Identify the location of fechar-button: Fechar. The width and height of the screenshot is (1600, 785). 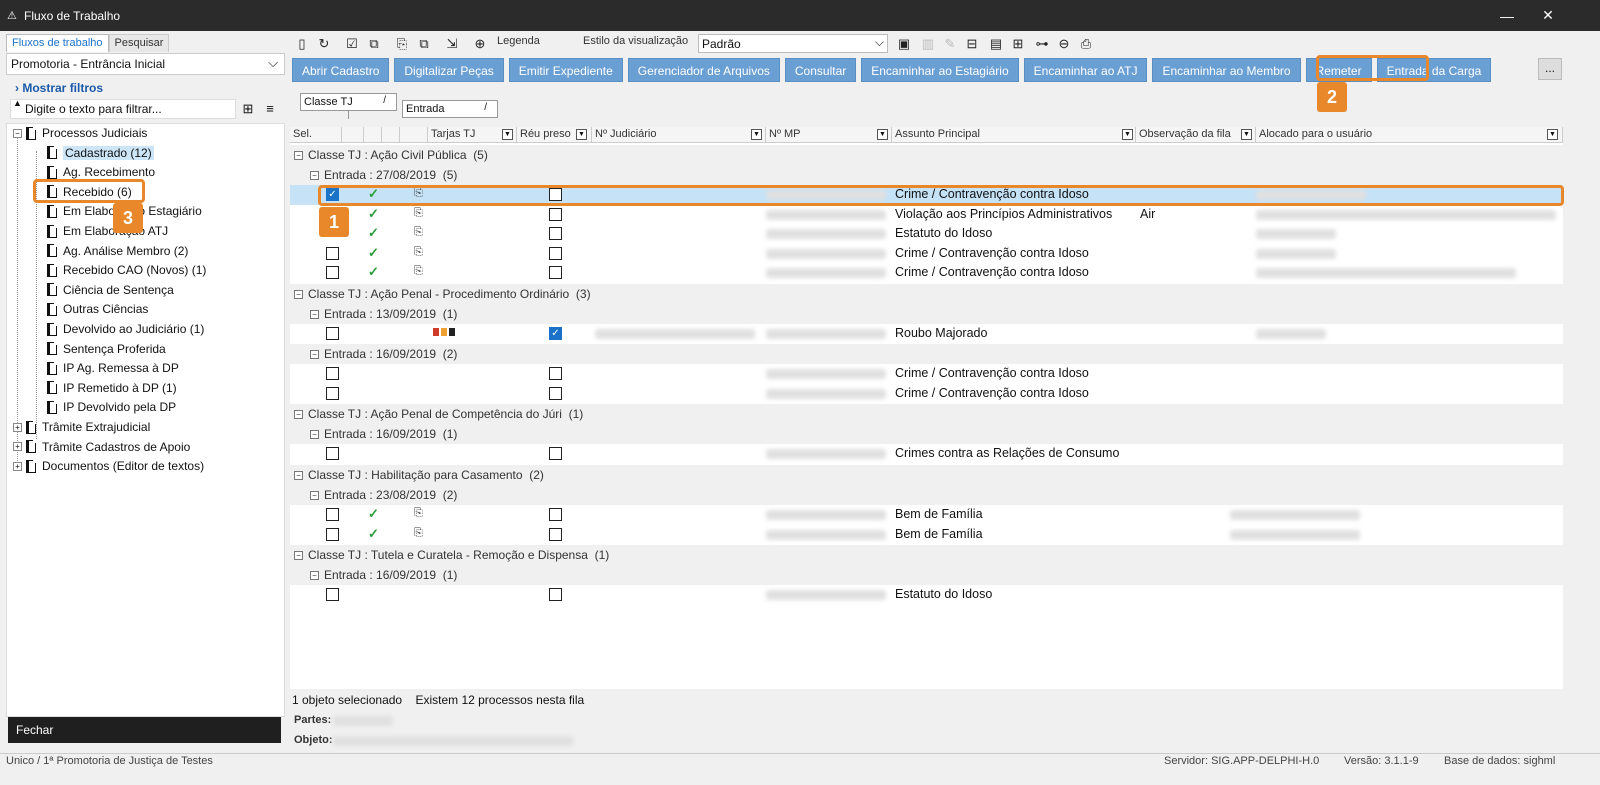
(144, 730).